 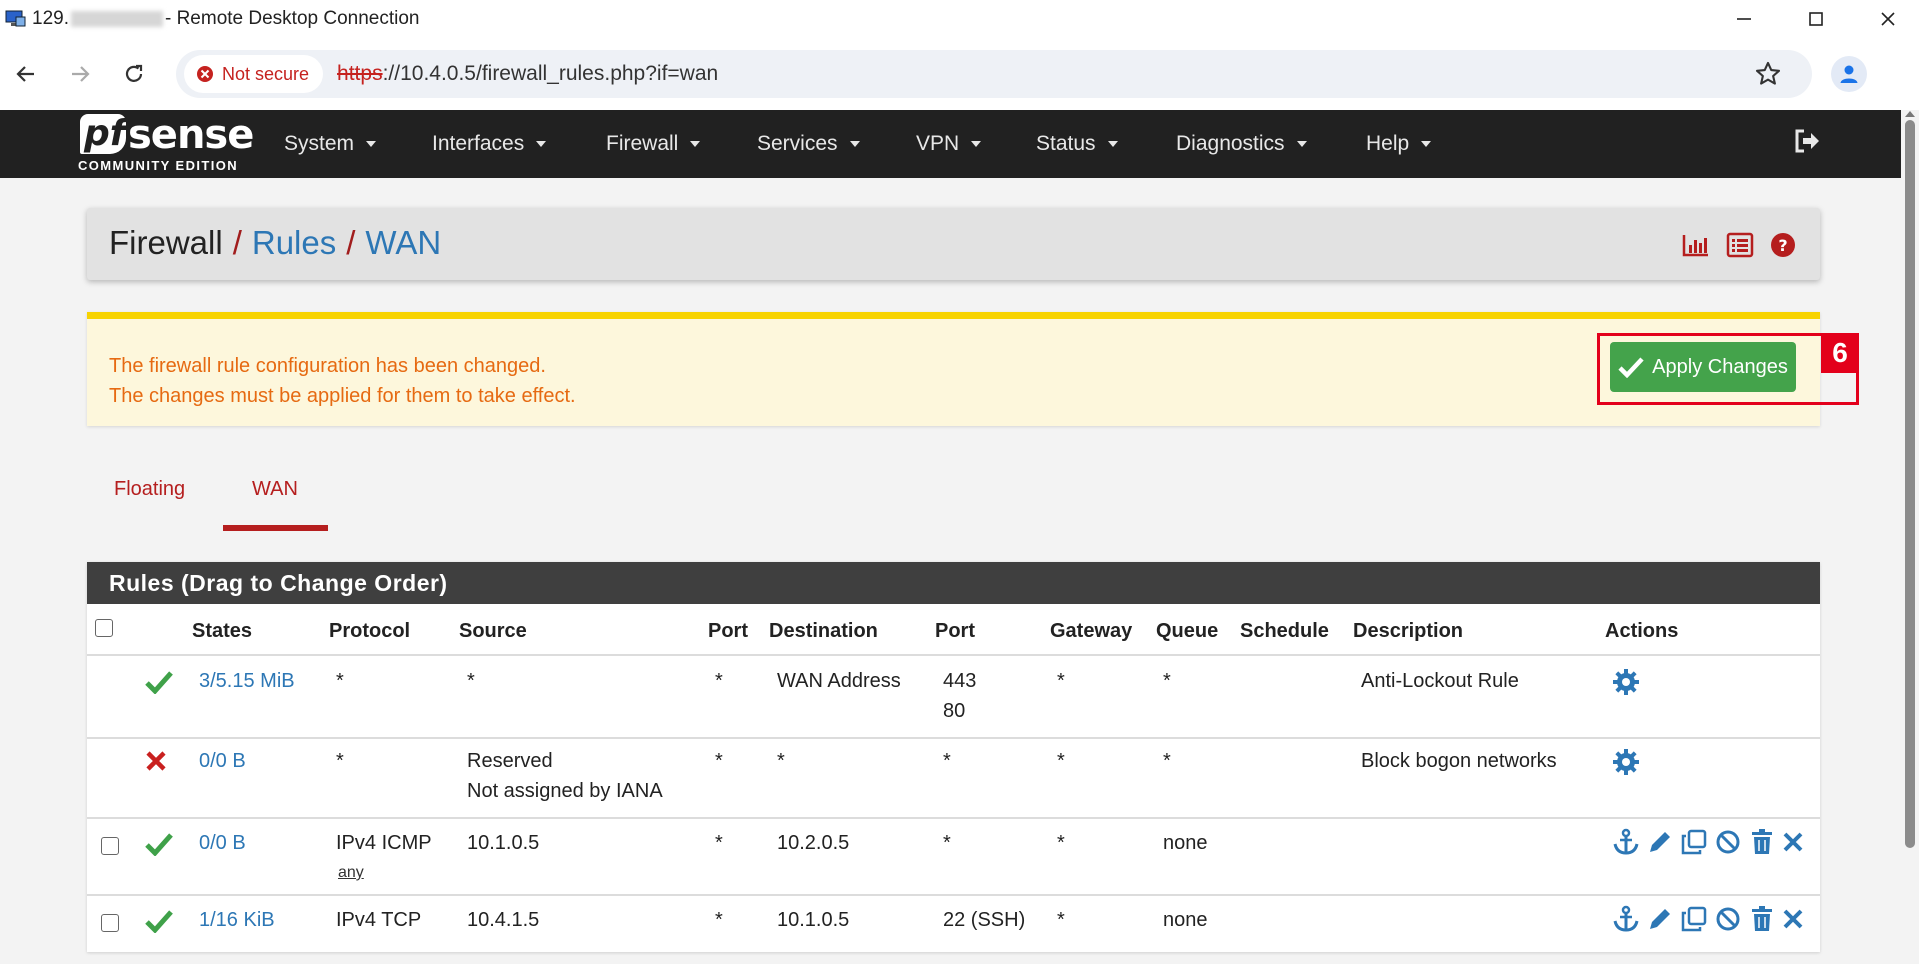 I want to click on row-destination: *, so click(x=781, y=761).